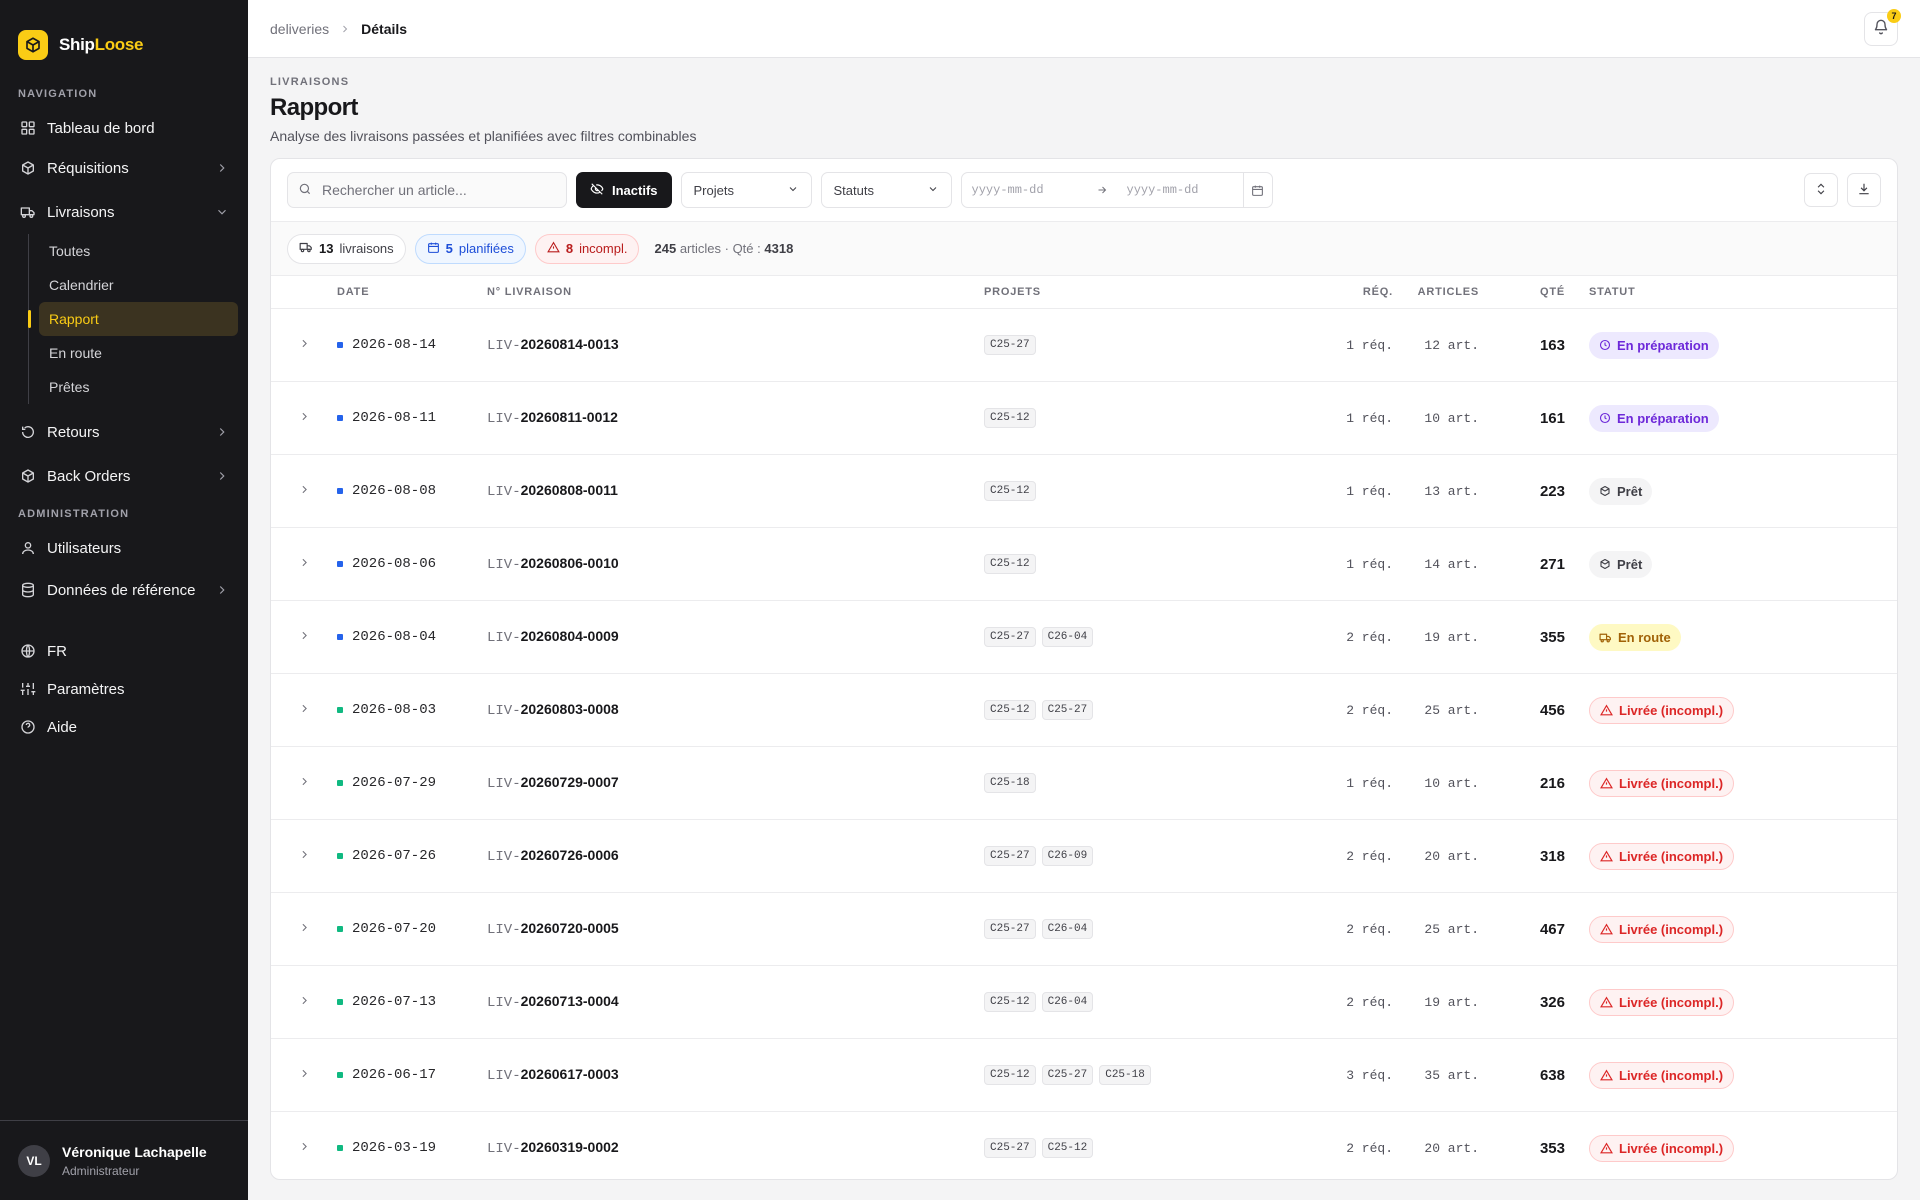  Describe the element at coordinates (1180, 190) in the screenshot. I see `date-to-input: yyyy-mm-dd` at that location.